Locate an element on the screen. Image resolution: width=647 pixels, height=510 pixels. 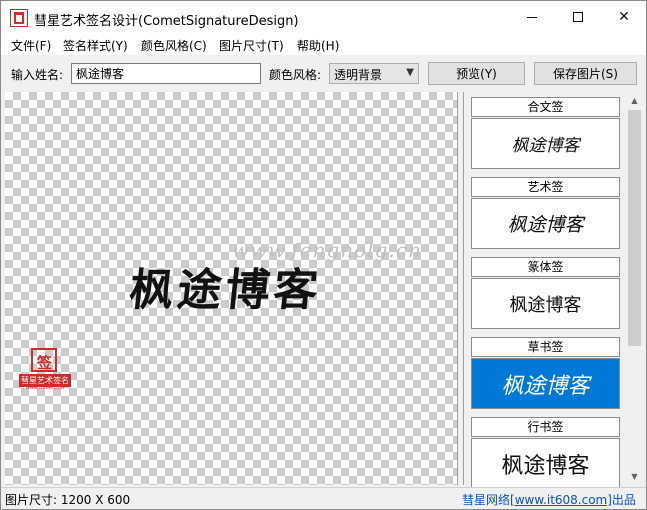
image-size-status: 图片尺寸: 1200 X 600 is located at coordinates (67, 499).